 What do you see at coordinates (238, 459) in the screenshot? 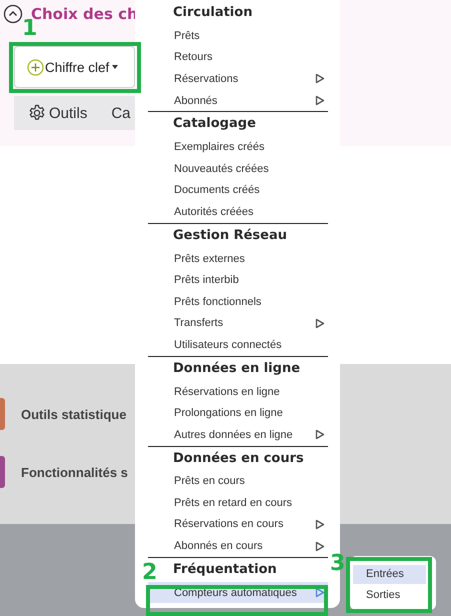
I see `menu-heading: Données en cours` at bounding box center [238, 459].